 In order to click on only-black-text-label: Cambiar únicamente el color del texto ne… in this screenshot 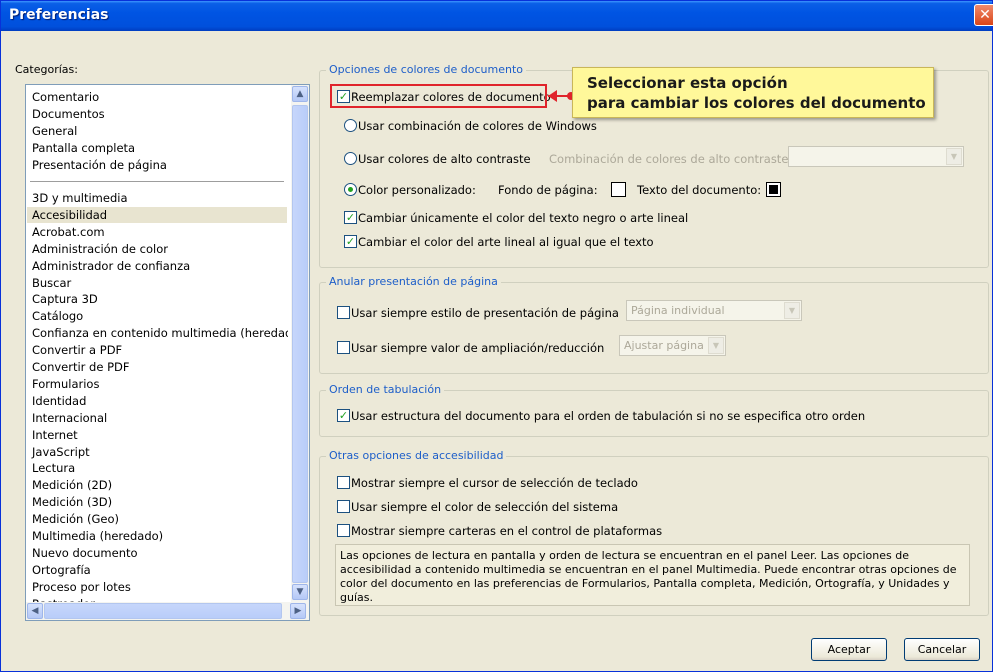, I will do `click(523, 218)`.